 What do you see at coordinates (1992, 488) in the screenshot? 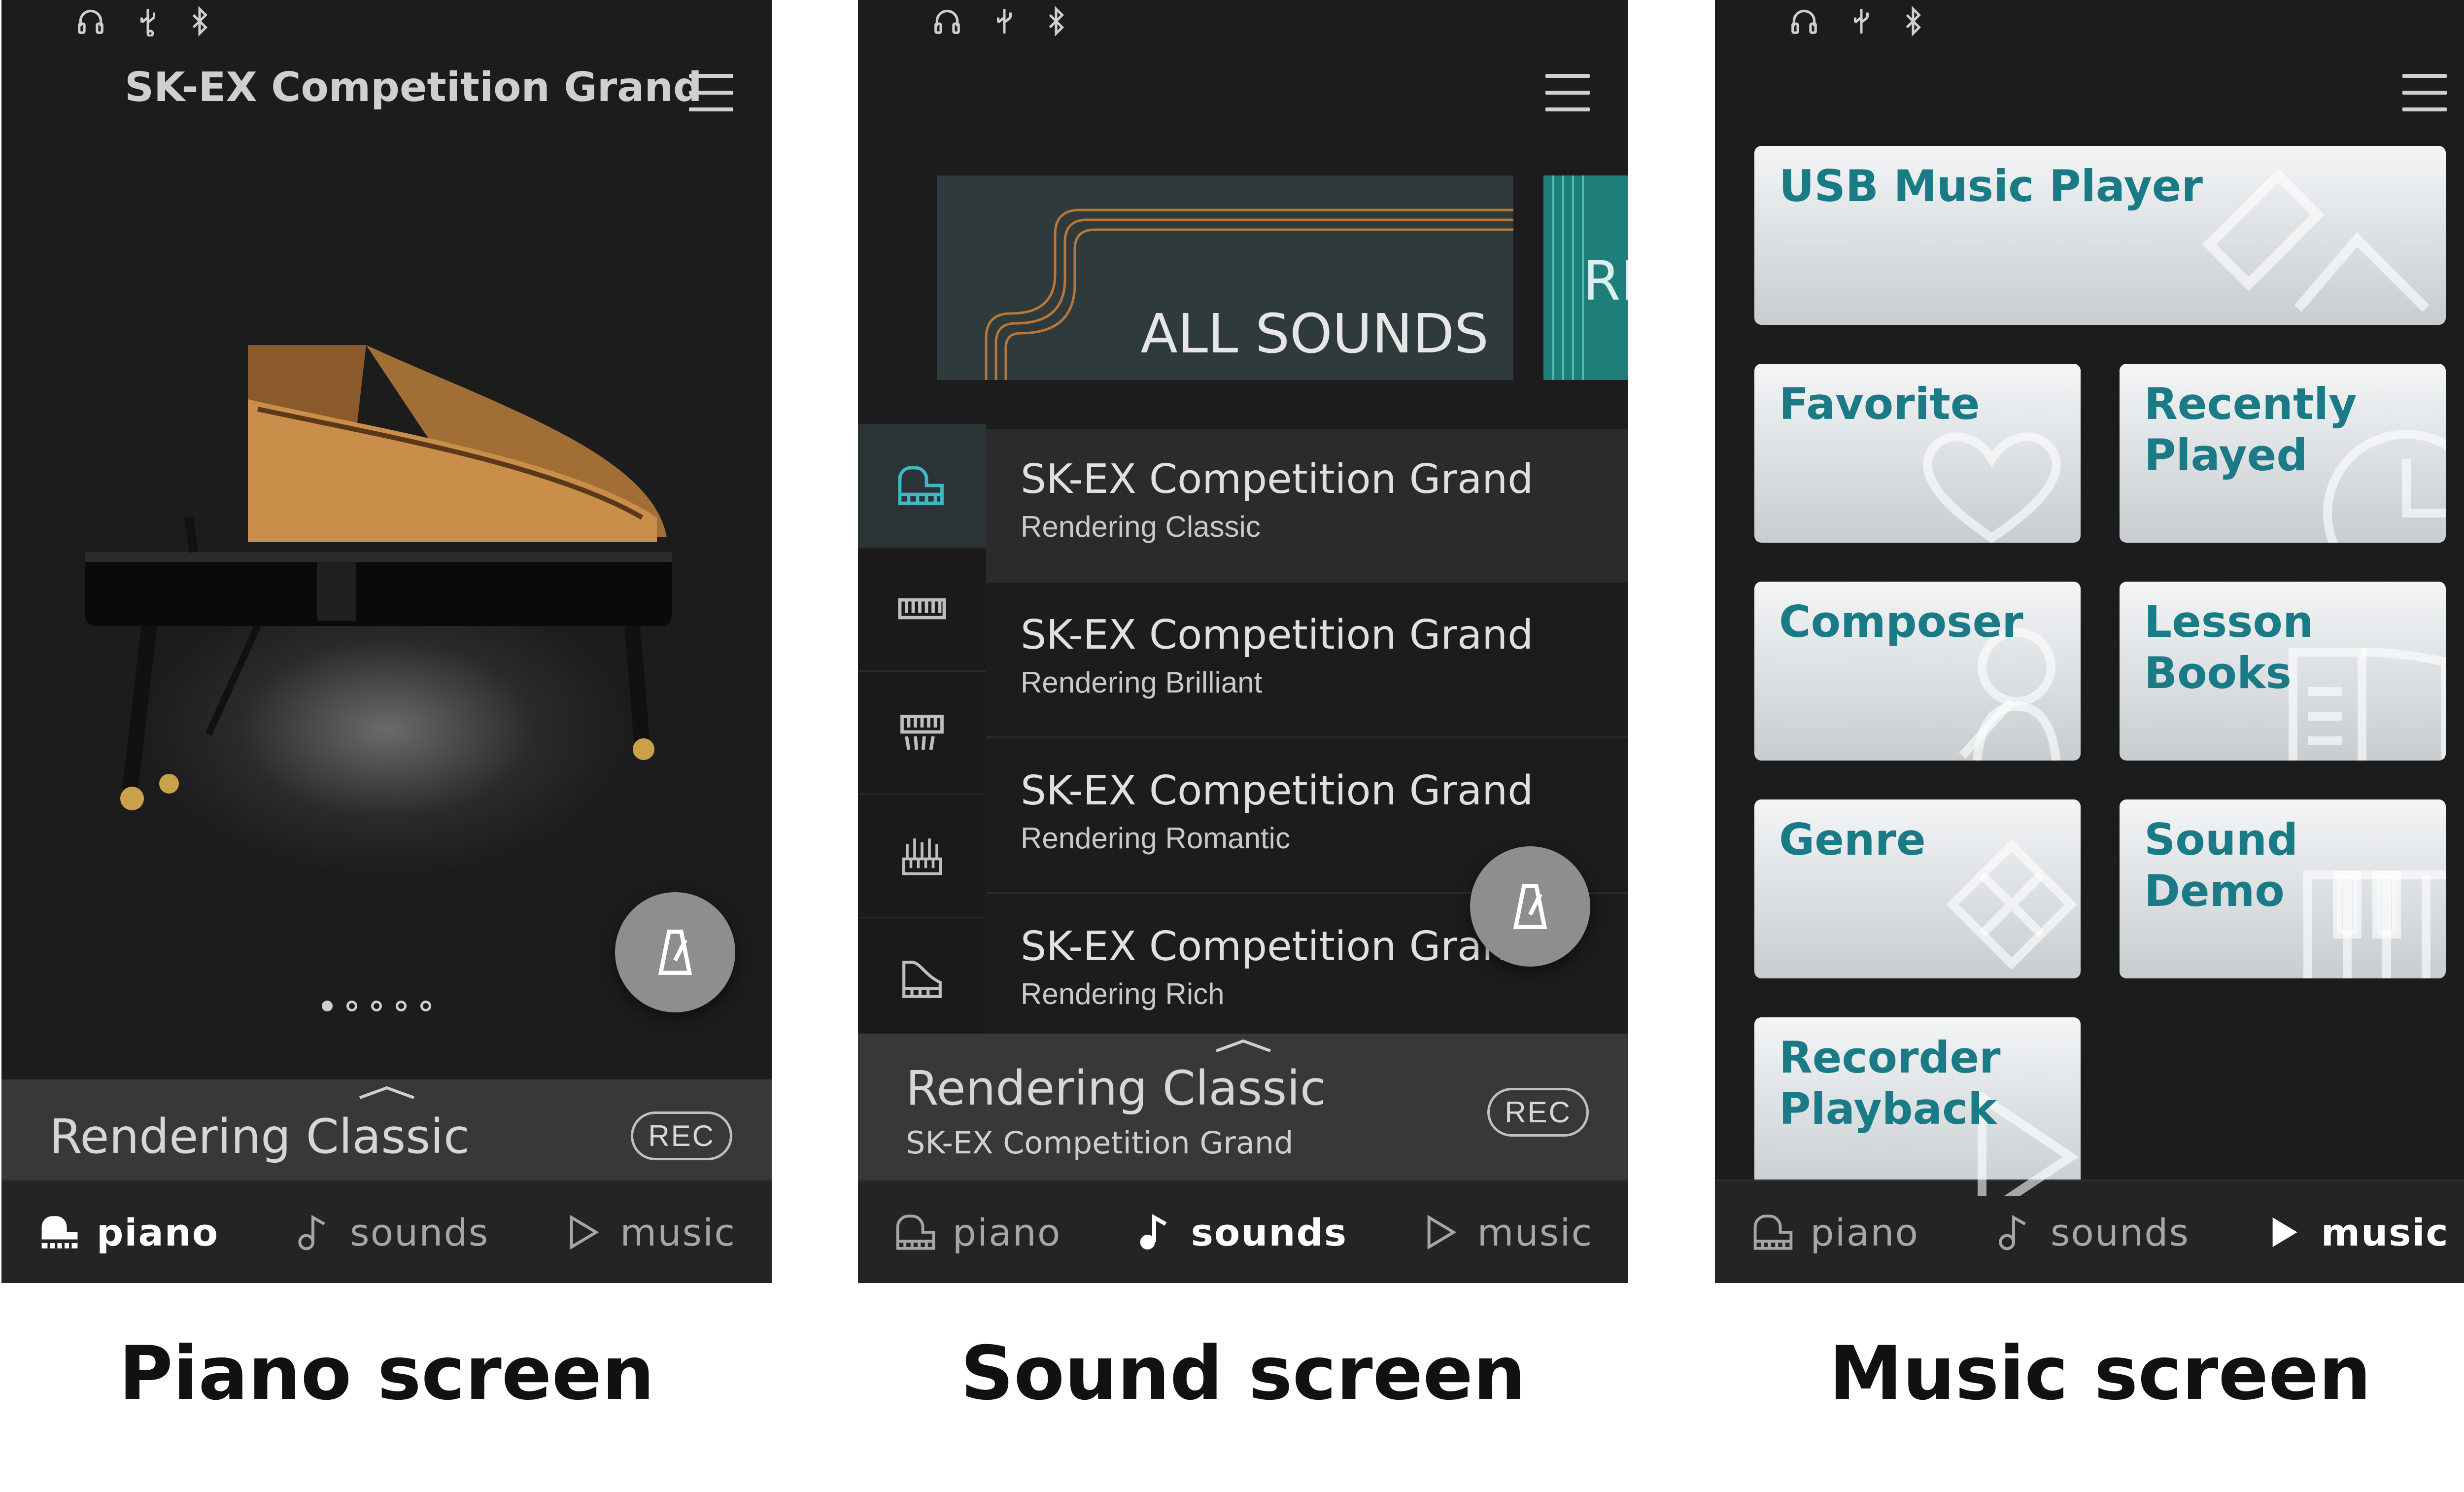
I see `heart-icon` at bounding box center [1992, 488].